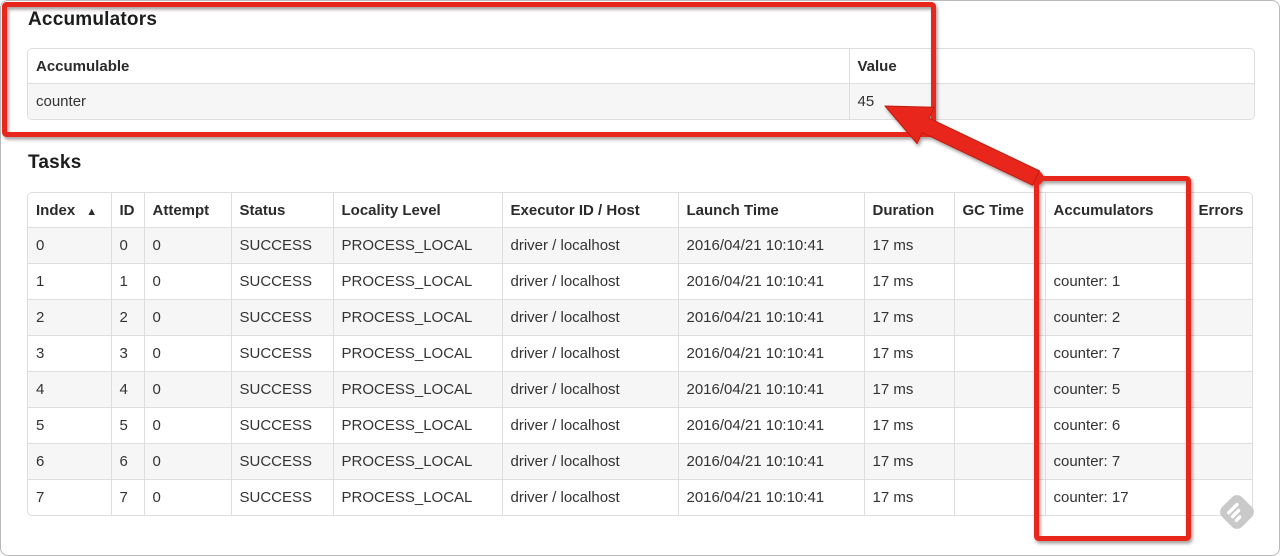  Describe the element at coordinates (69, 281) in the screenshot. I see `table-cell: 1` at that location.